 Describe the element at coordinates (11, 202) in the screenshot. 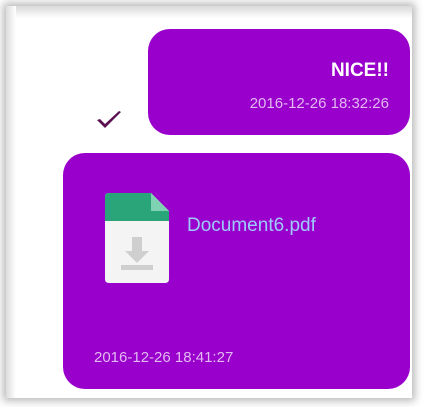

I see `panel-shadow-left` at that location.